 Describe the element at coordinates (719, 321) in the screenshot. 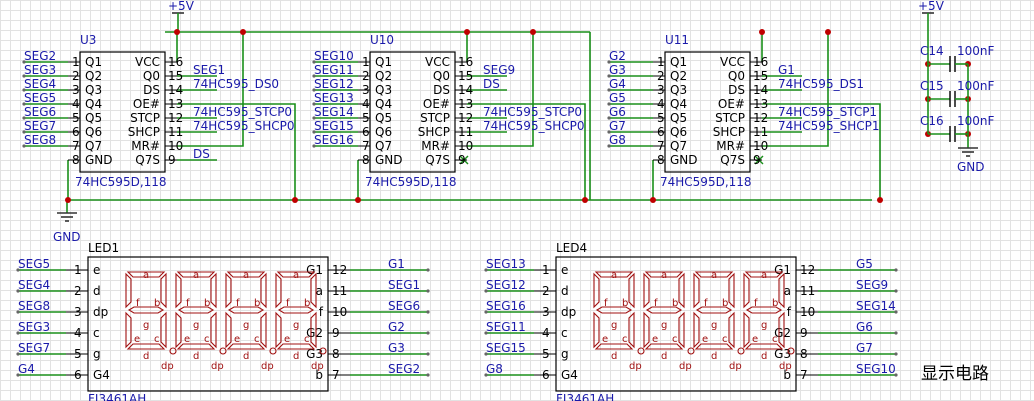

I see `seven-seg-digit: a f bge cd dp` at that location.